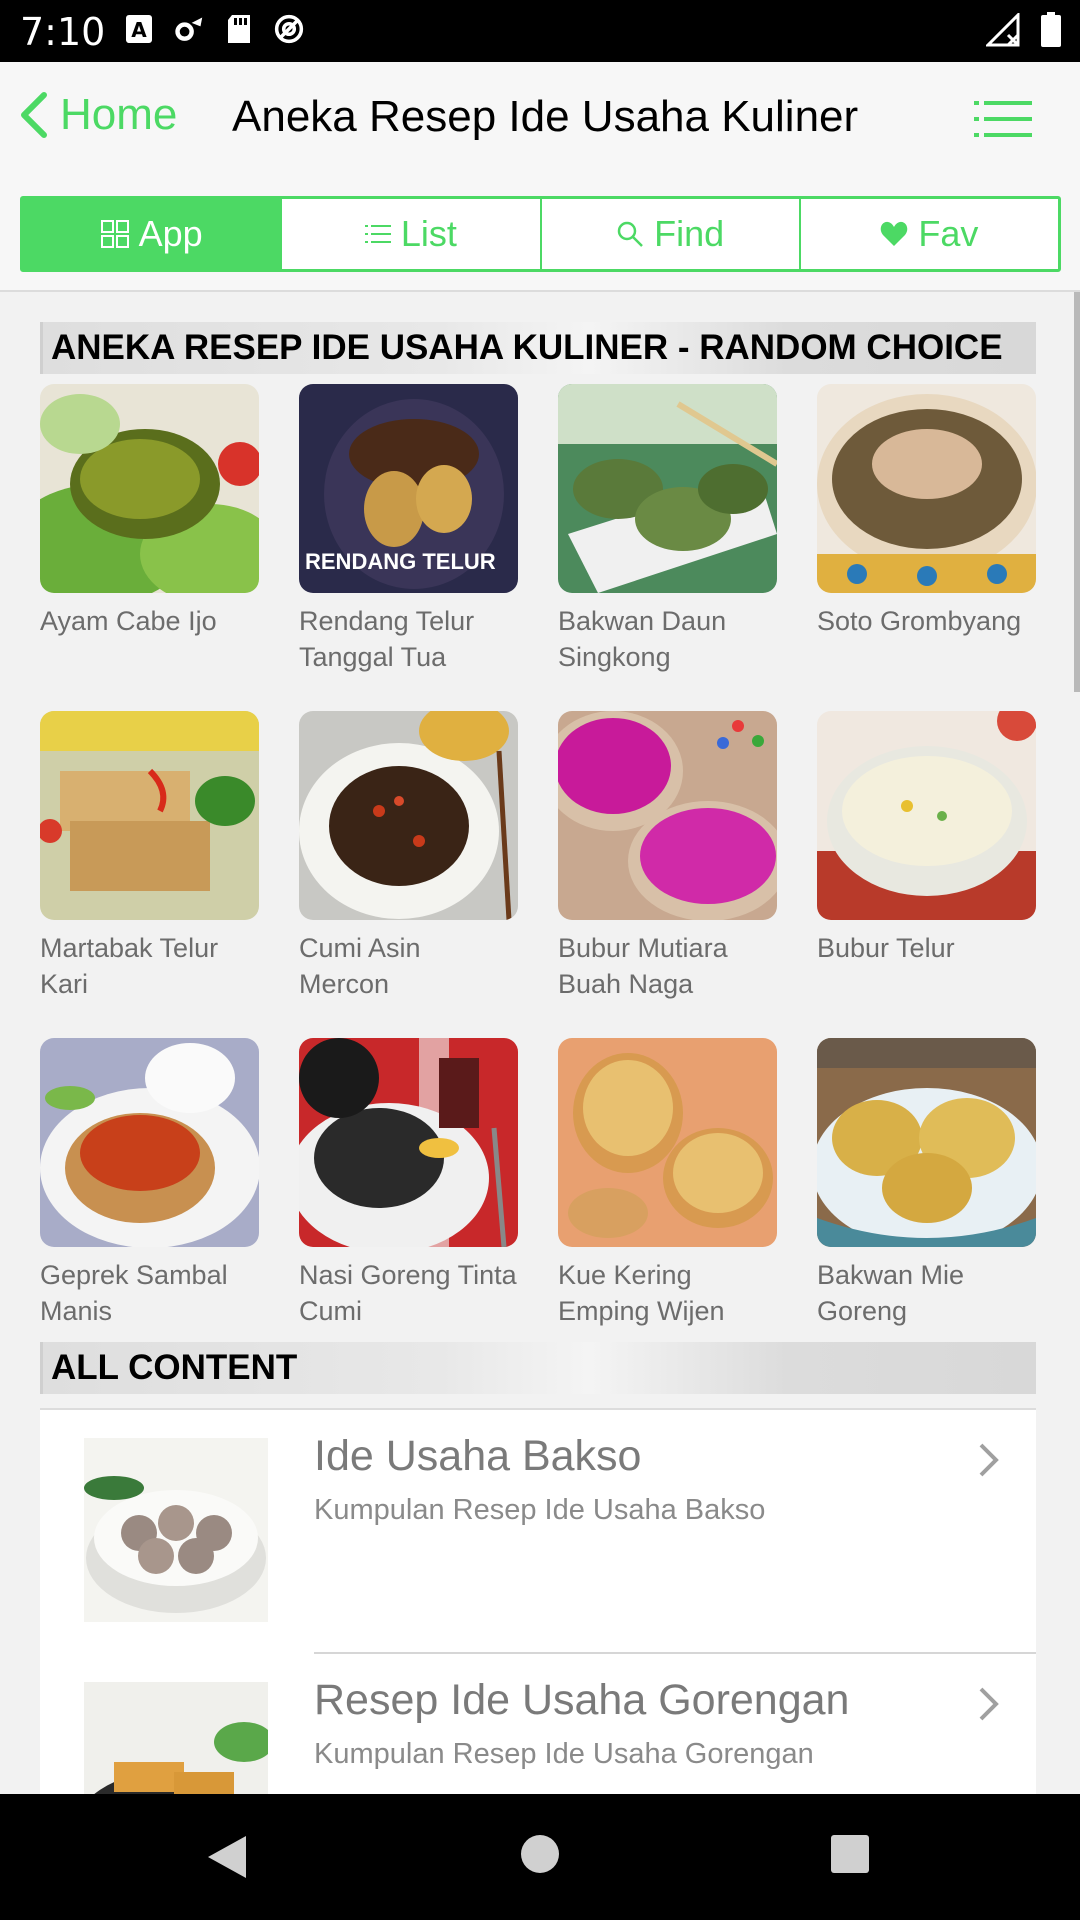 The height and width of the screenshot is (1920, 1080). What do you see at coordinates (428, 233) in the screenshot?
I see `tab-list-label: List` at bounding box center [428, 233].